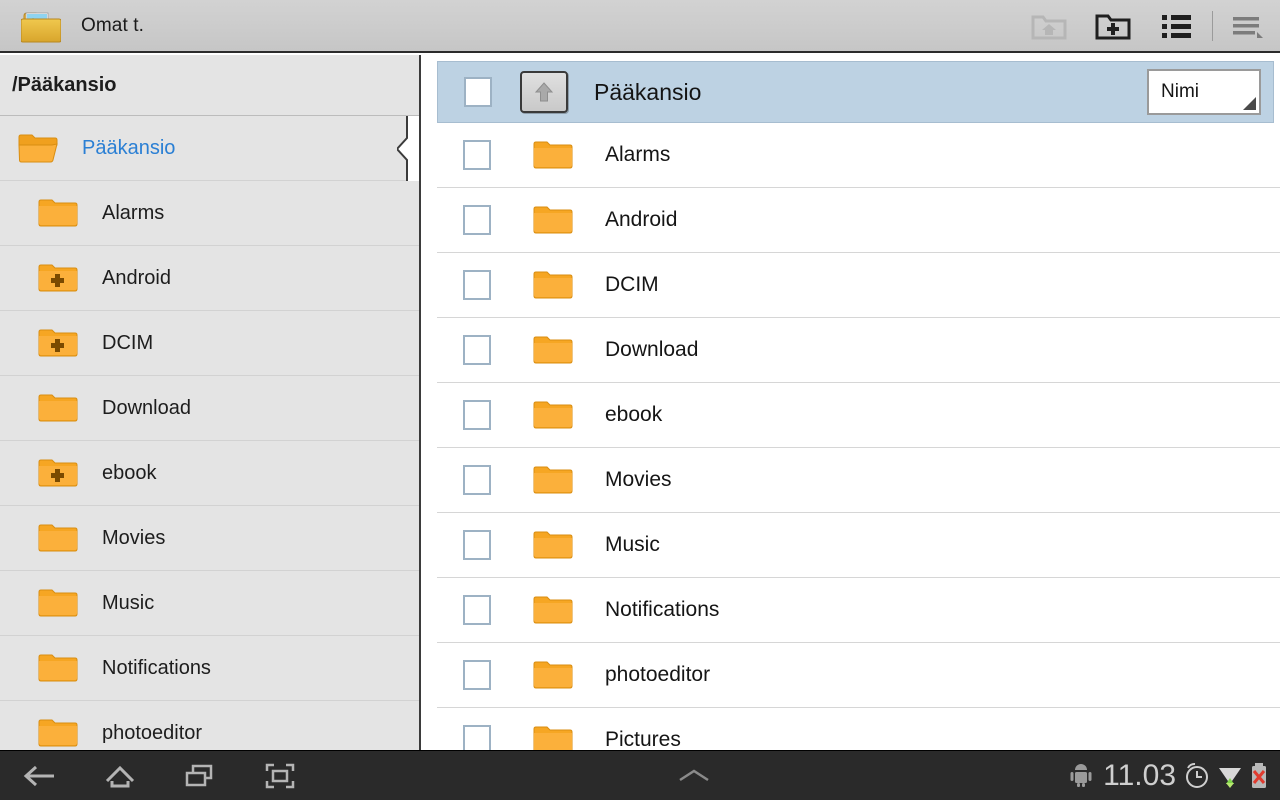 The height and width of the screenshot is (800, 1280). What do you see at coordinates (1049, 26) in the screenshot?
I see `home-folder-icon` at bounding box center [1049, 26].